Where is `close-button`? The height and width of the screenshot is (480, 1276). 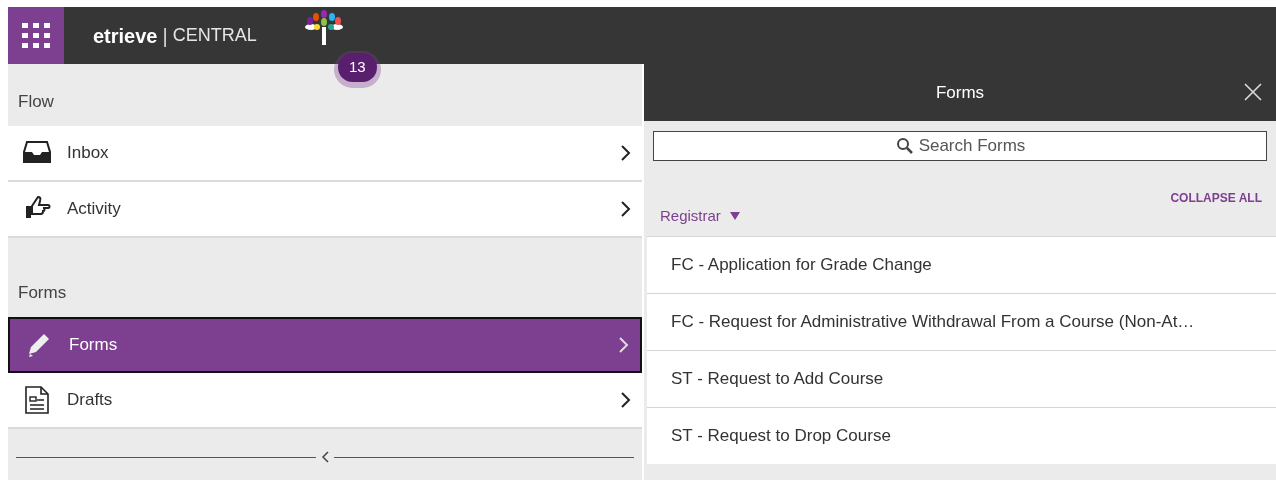
close-button is located at coordinates (1253, 92).